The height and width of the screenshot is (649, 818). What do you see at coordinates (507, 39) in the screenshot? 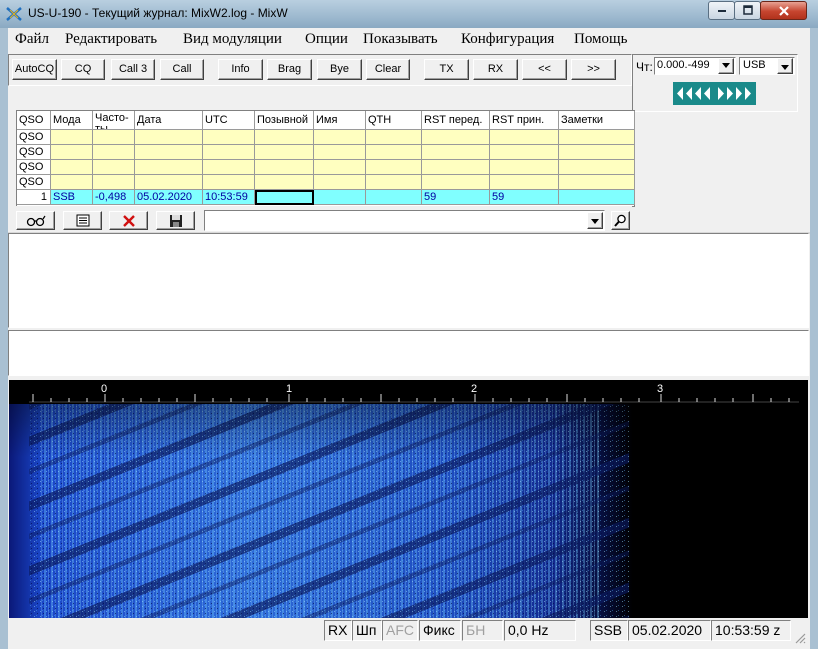
I see `menu-config: Конфигурация` at bounding box center [507, 39].